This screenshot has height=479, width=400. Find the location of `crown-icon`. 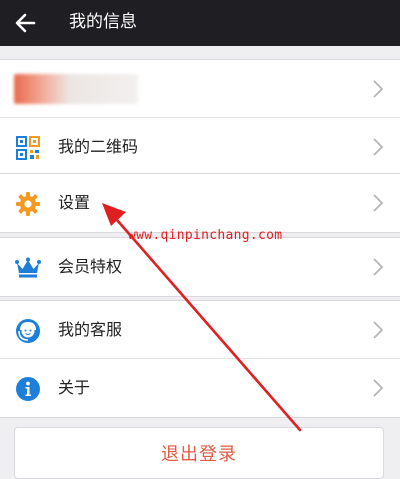

crown-icon is located at coordinates (27, 267).